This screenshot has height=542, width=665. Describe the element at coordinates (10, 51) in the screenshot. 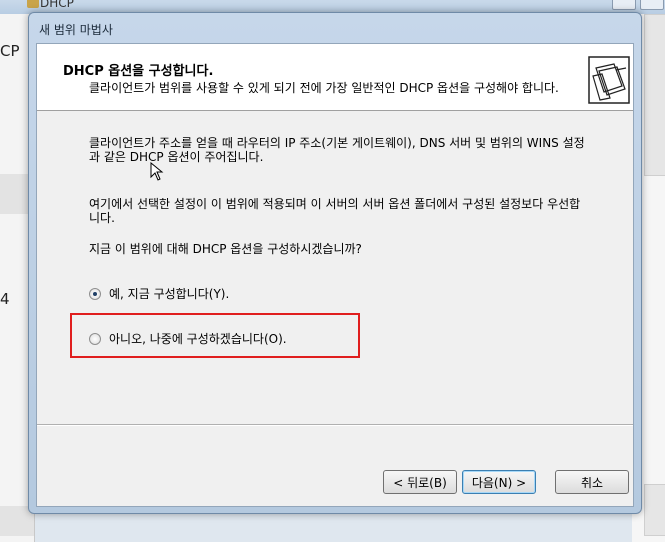

I see `background-left-text: CP` at that location.